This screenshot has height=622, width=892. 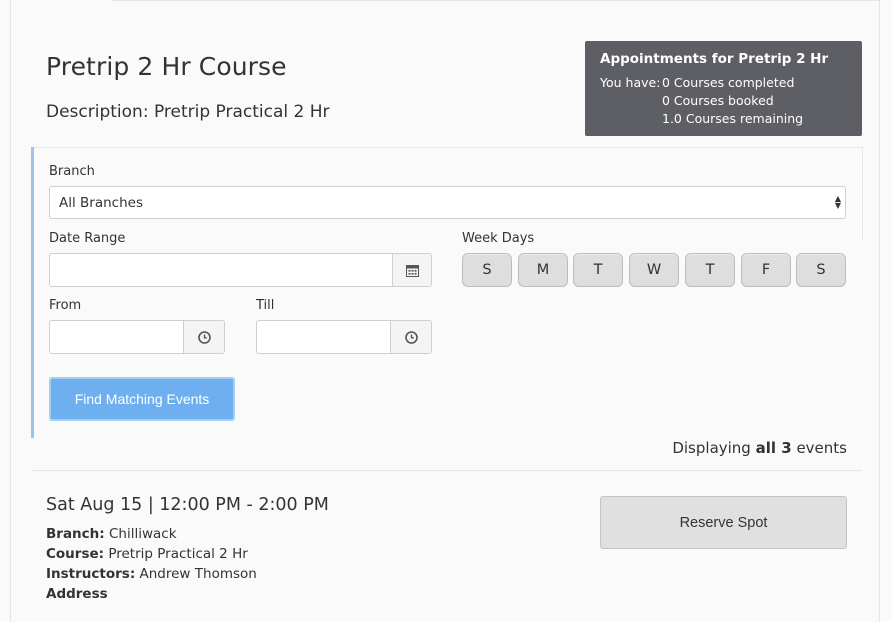 What do you see at coordinates (543, 270) in the screenshot?
I see `weekday-monday-button: M` at bounding box center [543, 270].